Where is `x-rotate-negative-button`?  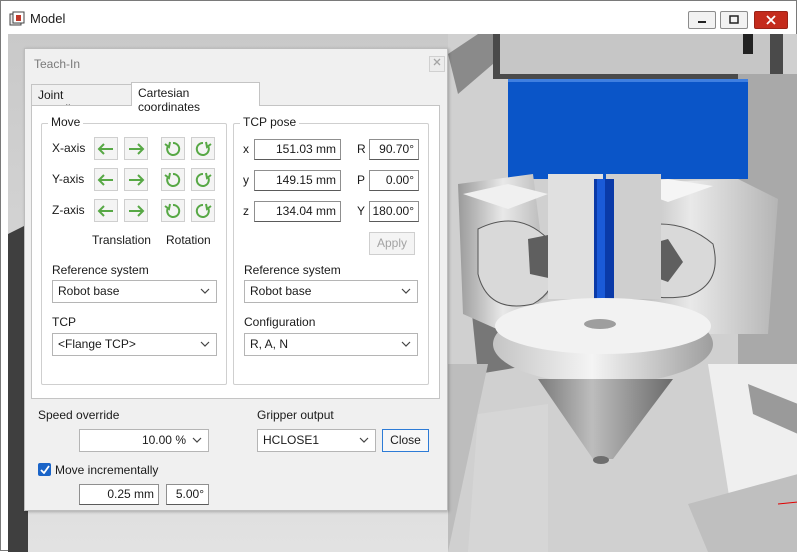 x-rotate-negative-button is located at coordinates (173, 148).